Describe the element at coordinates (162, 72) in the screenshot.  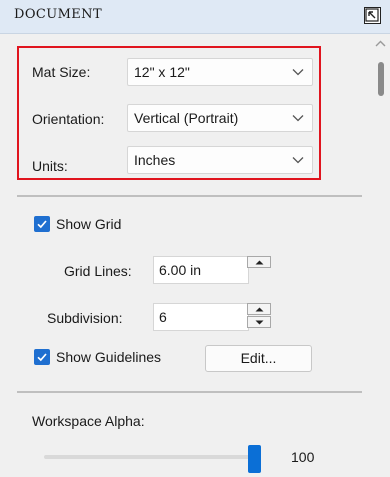
I see `mat-size-value: 12" x 12"` at that location.